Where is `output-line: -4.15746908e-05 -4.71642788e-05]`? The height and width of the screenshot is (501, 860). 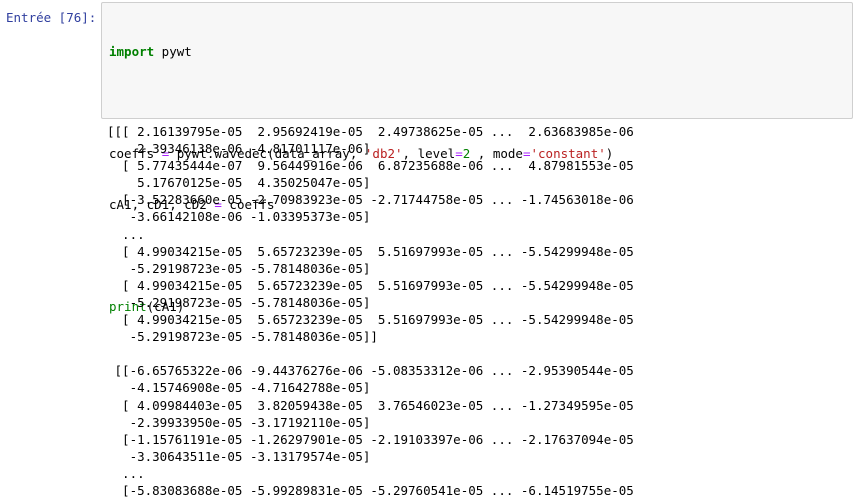 output-line: -4.15746908e-05 -4.71642788e-05] is located at coordinates (239, 388).